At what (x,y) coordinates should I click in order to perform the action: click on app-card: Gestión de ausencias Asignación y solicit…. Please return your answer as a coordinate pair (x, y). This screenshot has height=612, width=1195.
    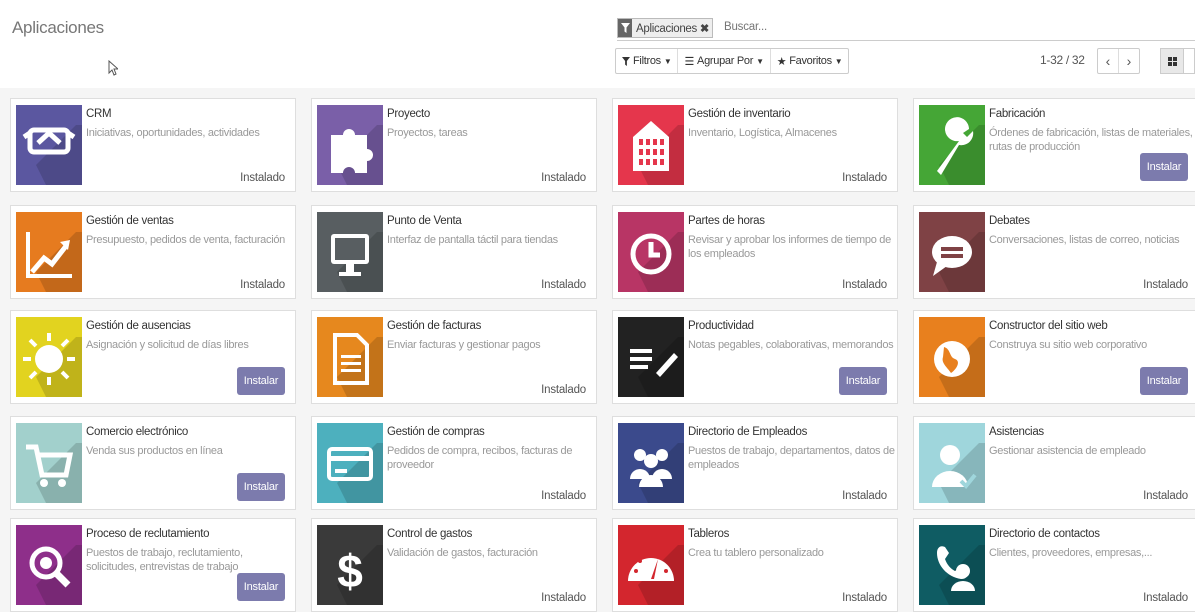
    Looking at the image, I should click on (153, 357).